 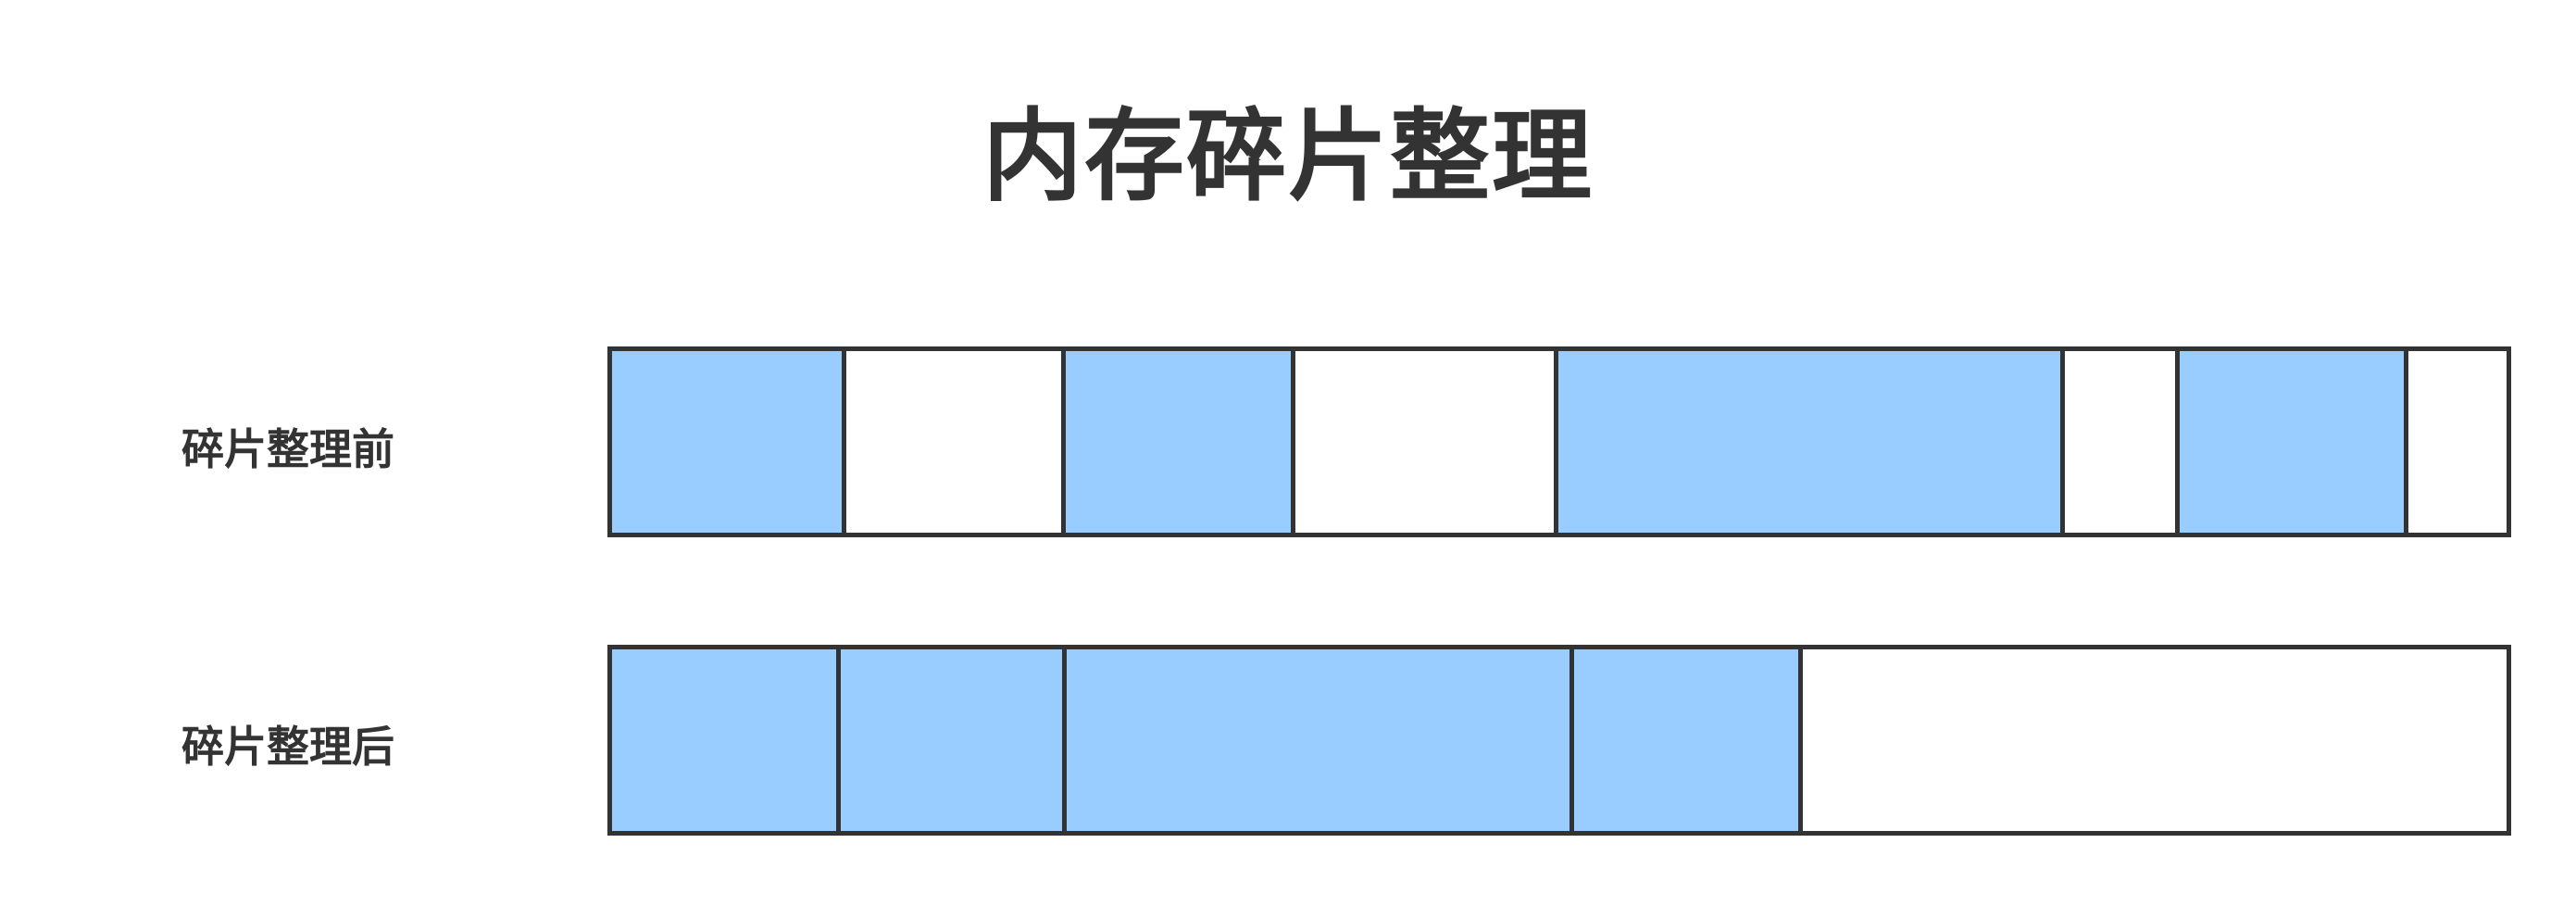 What do you see at coordinates (287, 747) in the screenshot?
I see `row-label-after: 碎片整理后` at bounding box center [287, 747].